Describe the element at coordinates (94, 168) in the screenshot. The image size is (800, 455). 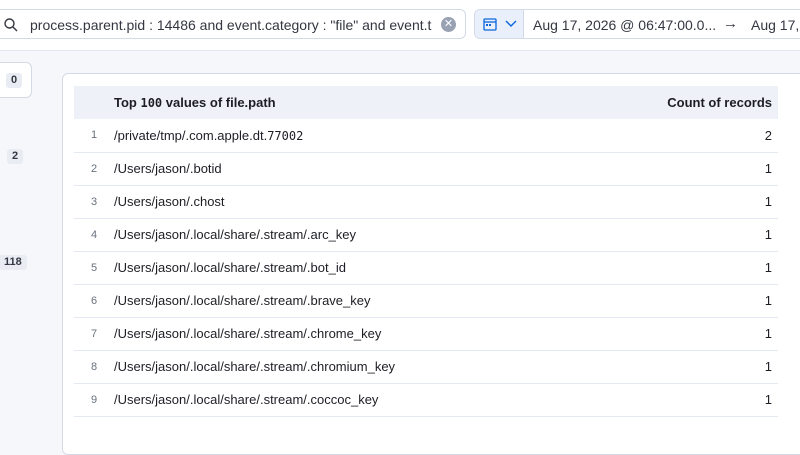
I see `row-index: 2` at that location.